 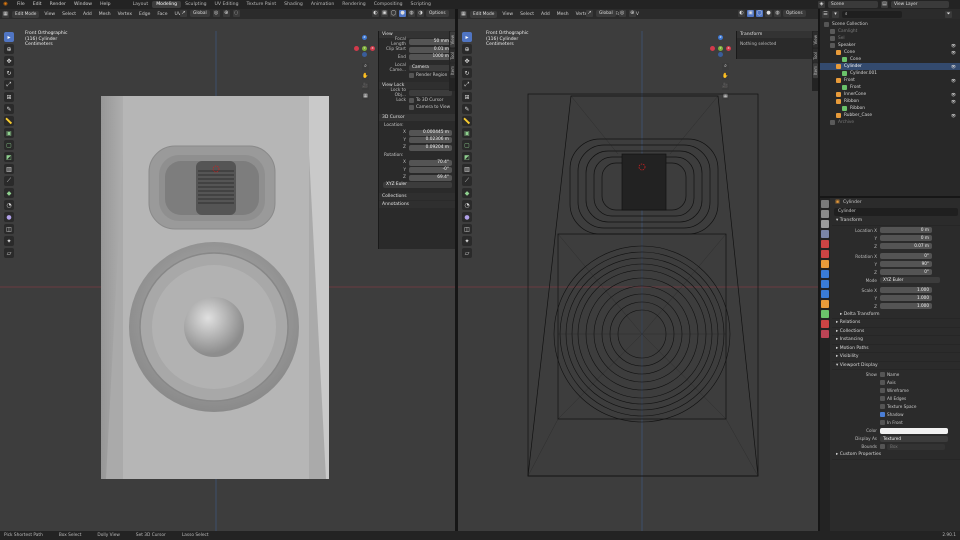 What do you see at coordinates (430, 147) in the screenshot?
I see `cursor-loc-z: 0.09204 m` at bounding box center [430, 147].